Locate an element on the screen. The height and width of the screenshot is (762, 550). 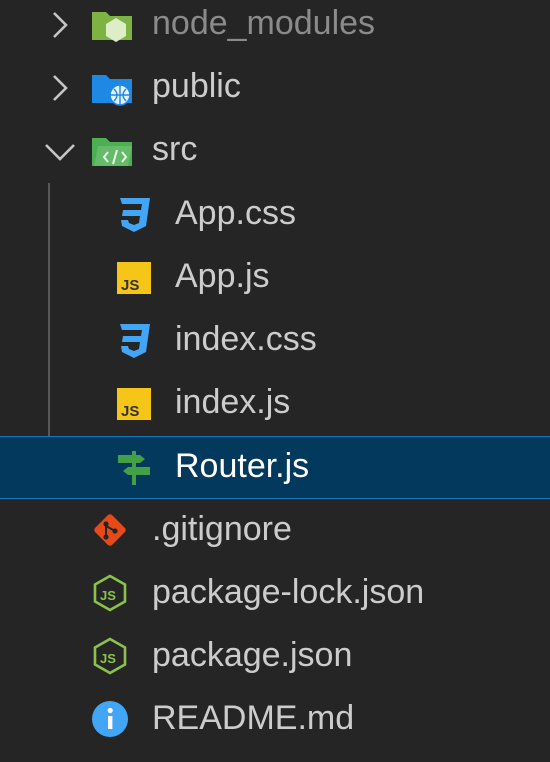
tree-item-package-json: JS package.json is located at coordinates (275, 656).